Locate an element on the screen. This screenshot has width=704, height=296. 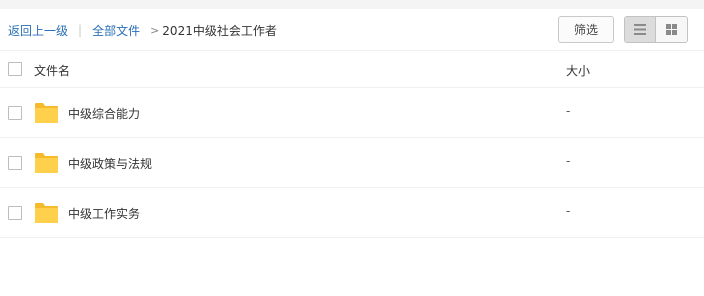
view-toggle is located at coordinates (656, 29).